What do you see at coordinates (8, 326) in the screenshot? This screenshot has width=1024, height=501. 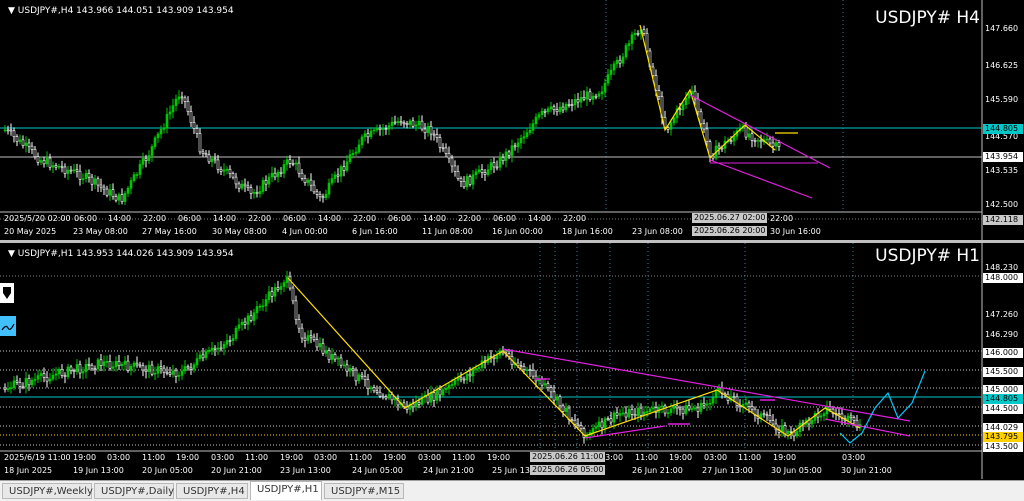 I see `signal-icon` at bounding box center [8, 326].